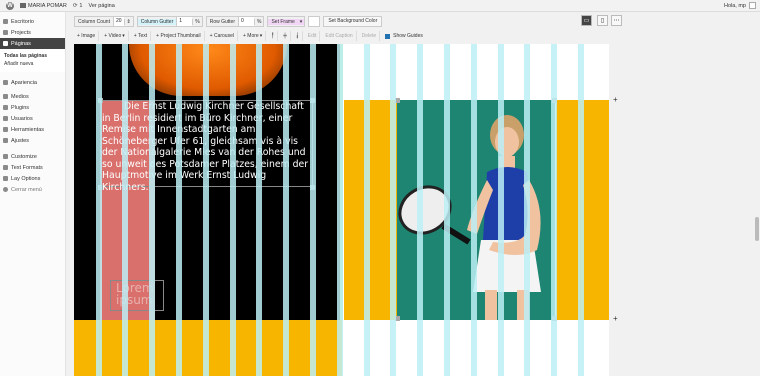  Describe the element at coordinates (250, 36) in the screenshot. I see `add-more-label: + More` at that location.